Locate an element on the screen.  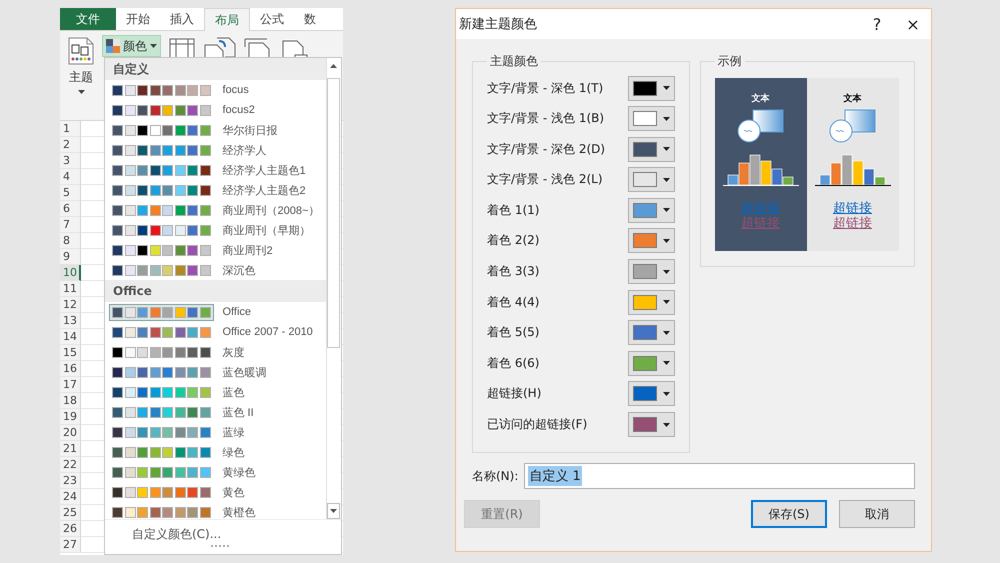
name-field: 自定义 1 is located at coordinates (719, 476).